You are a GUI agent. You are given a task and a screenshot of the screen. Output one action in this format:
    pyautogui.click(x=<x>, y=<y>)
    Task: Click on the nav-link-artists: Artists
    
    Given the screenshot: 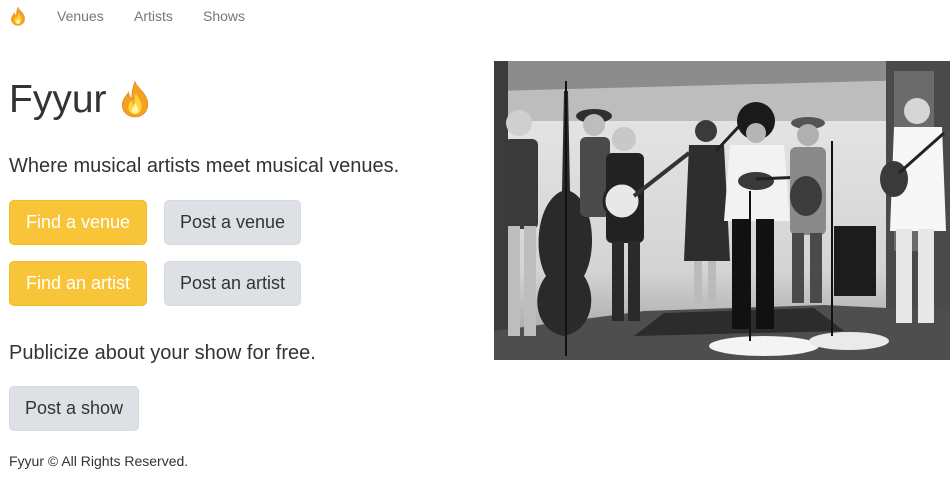 What is the action you would take?
    pyautogui.click(x=153, y=16)
    